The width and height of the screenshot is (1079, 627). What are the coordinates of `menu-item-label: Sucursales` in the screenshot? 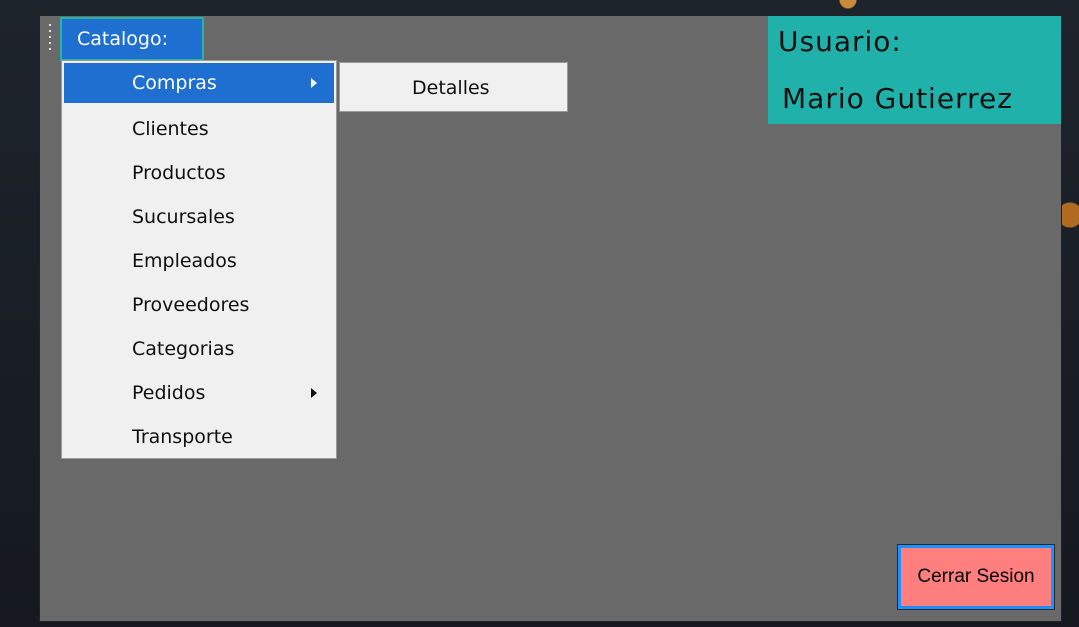 It's located at (183, 217).